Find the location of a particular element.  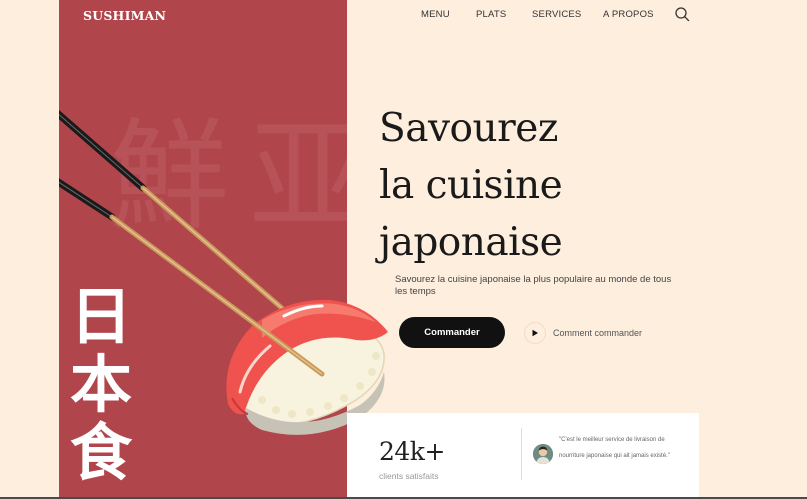

play-icon is located at coordinates (535, 333).